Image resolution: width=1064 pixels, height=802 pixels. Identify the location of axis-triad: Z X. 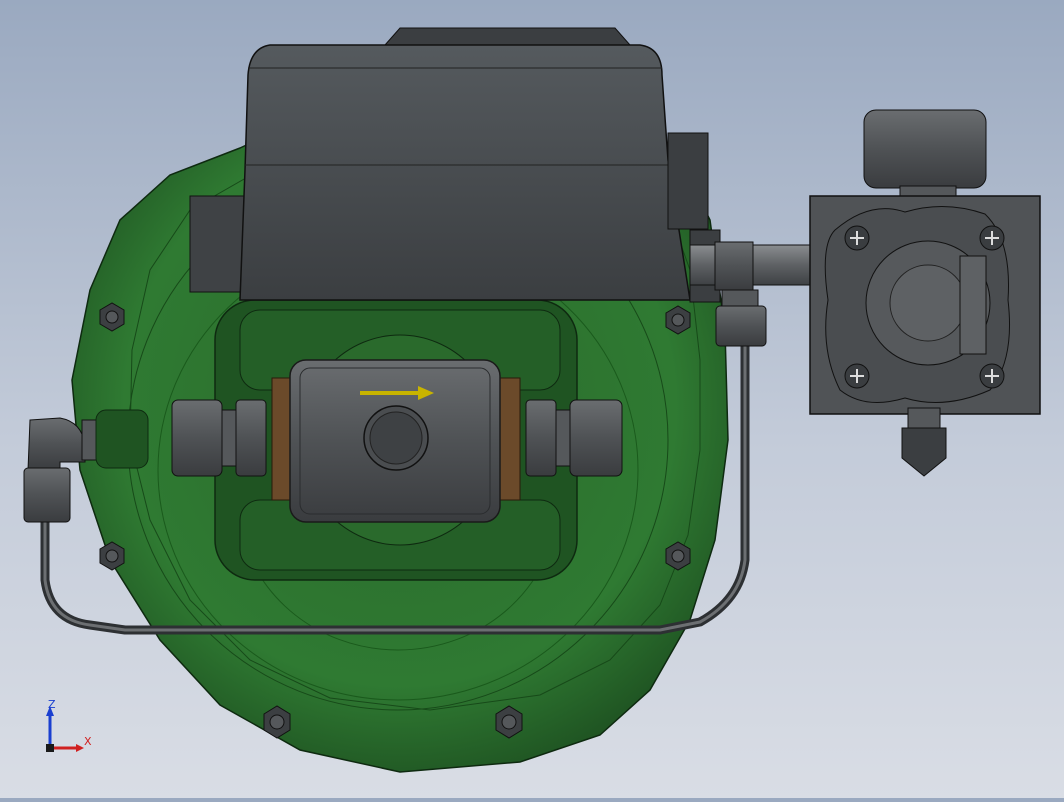
(68, 728).